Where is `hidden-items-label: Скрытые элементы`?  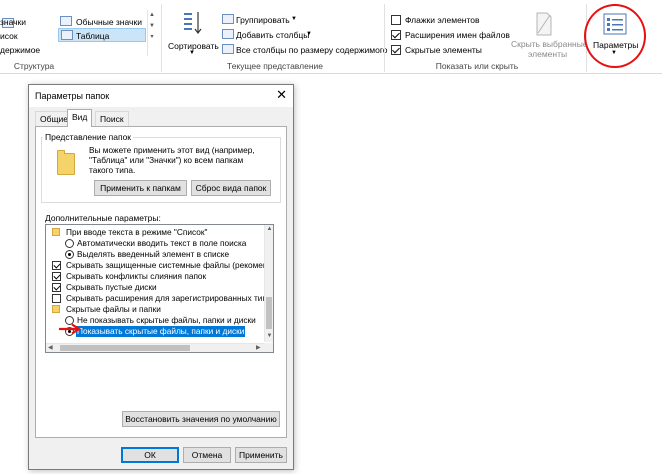
hidden-items-label: Скрытые элементы is located at coordinates (443, 50).